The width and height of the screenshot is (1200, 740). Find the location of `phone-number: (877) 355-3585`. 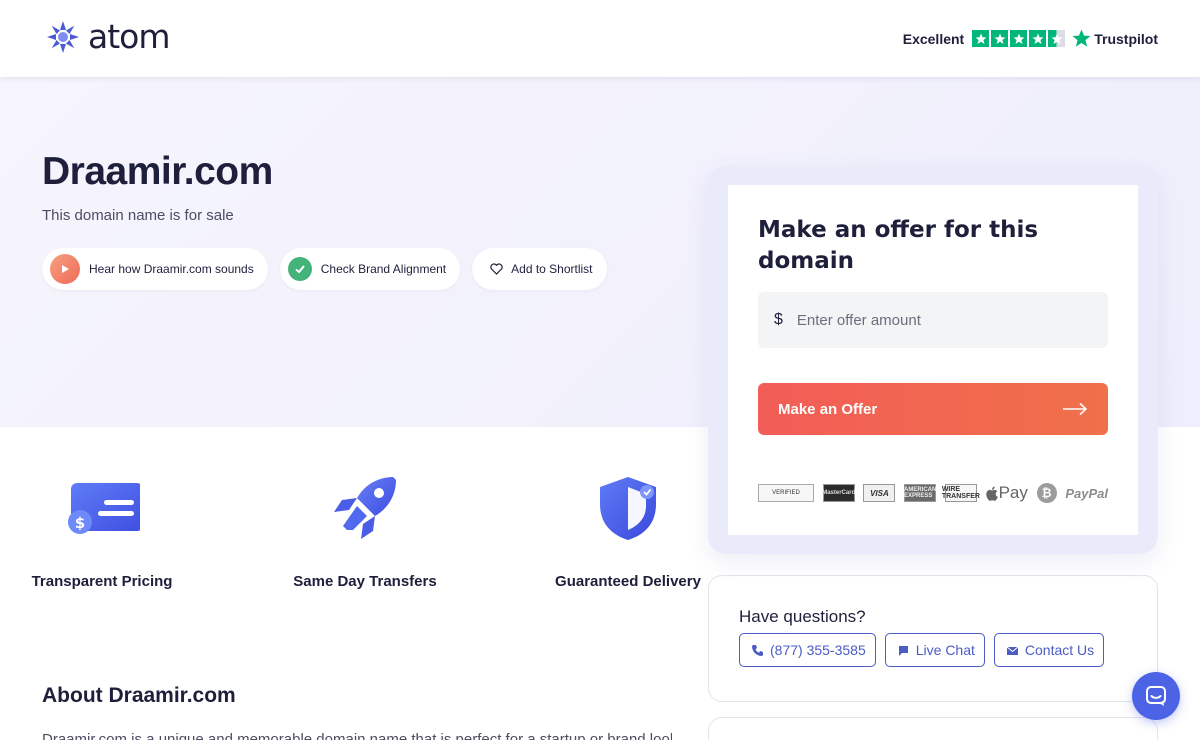

phone-number: (877) 355-3585 is located at coordinates (818, 650).